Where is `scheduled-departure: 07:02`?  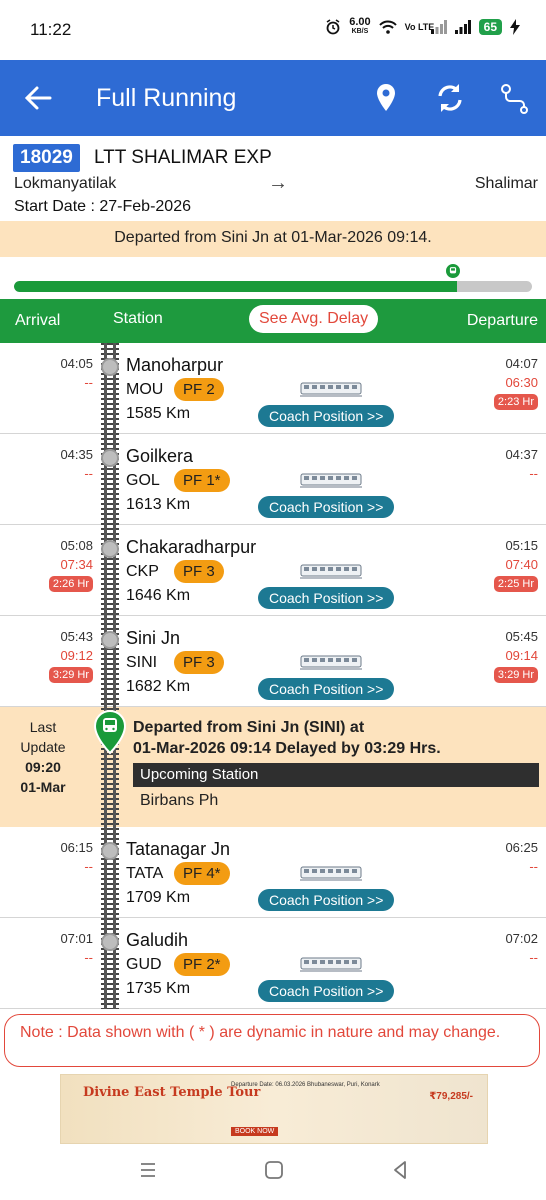 scheduled-departure: 07:02 is located at coordinates (521, 938).